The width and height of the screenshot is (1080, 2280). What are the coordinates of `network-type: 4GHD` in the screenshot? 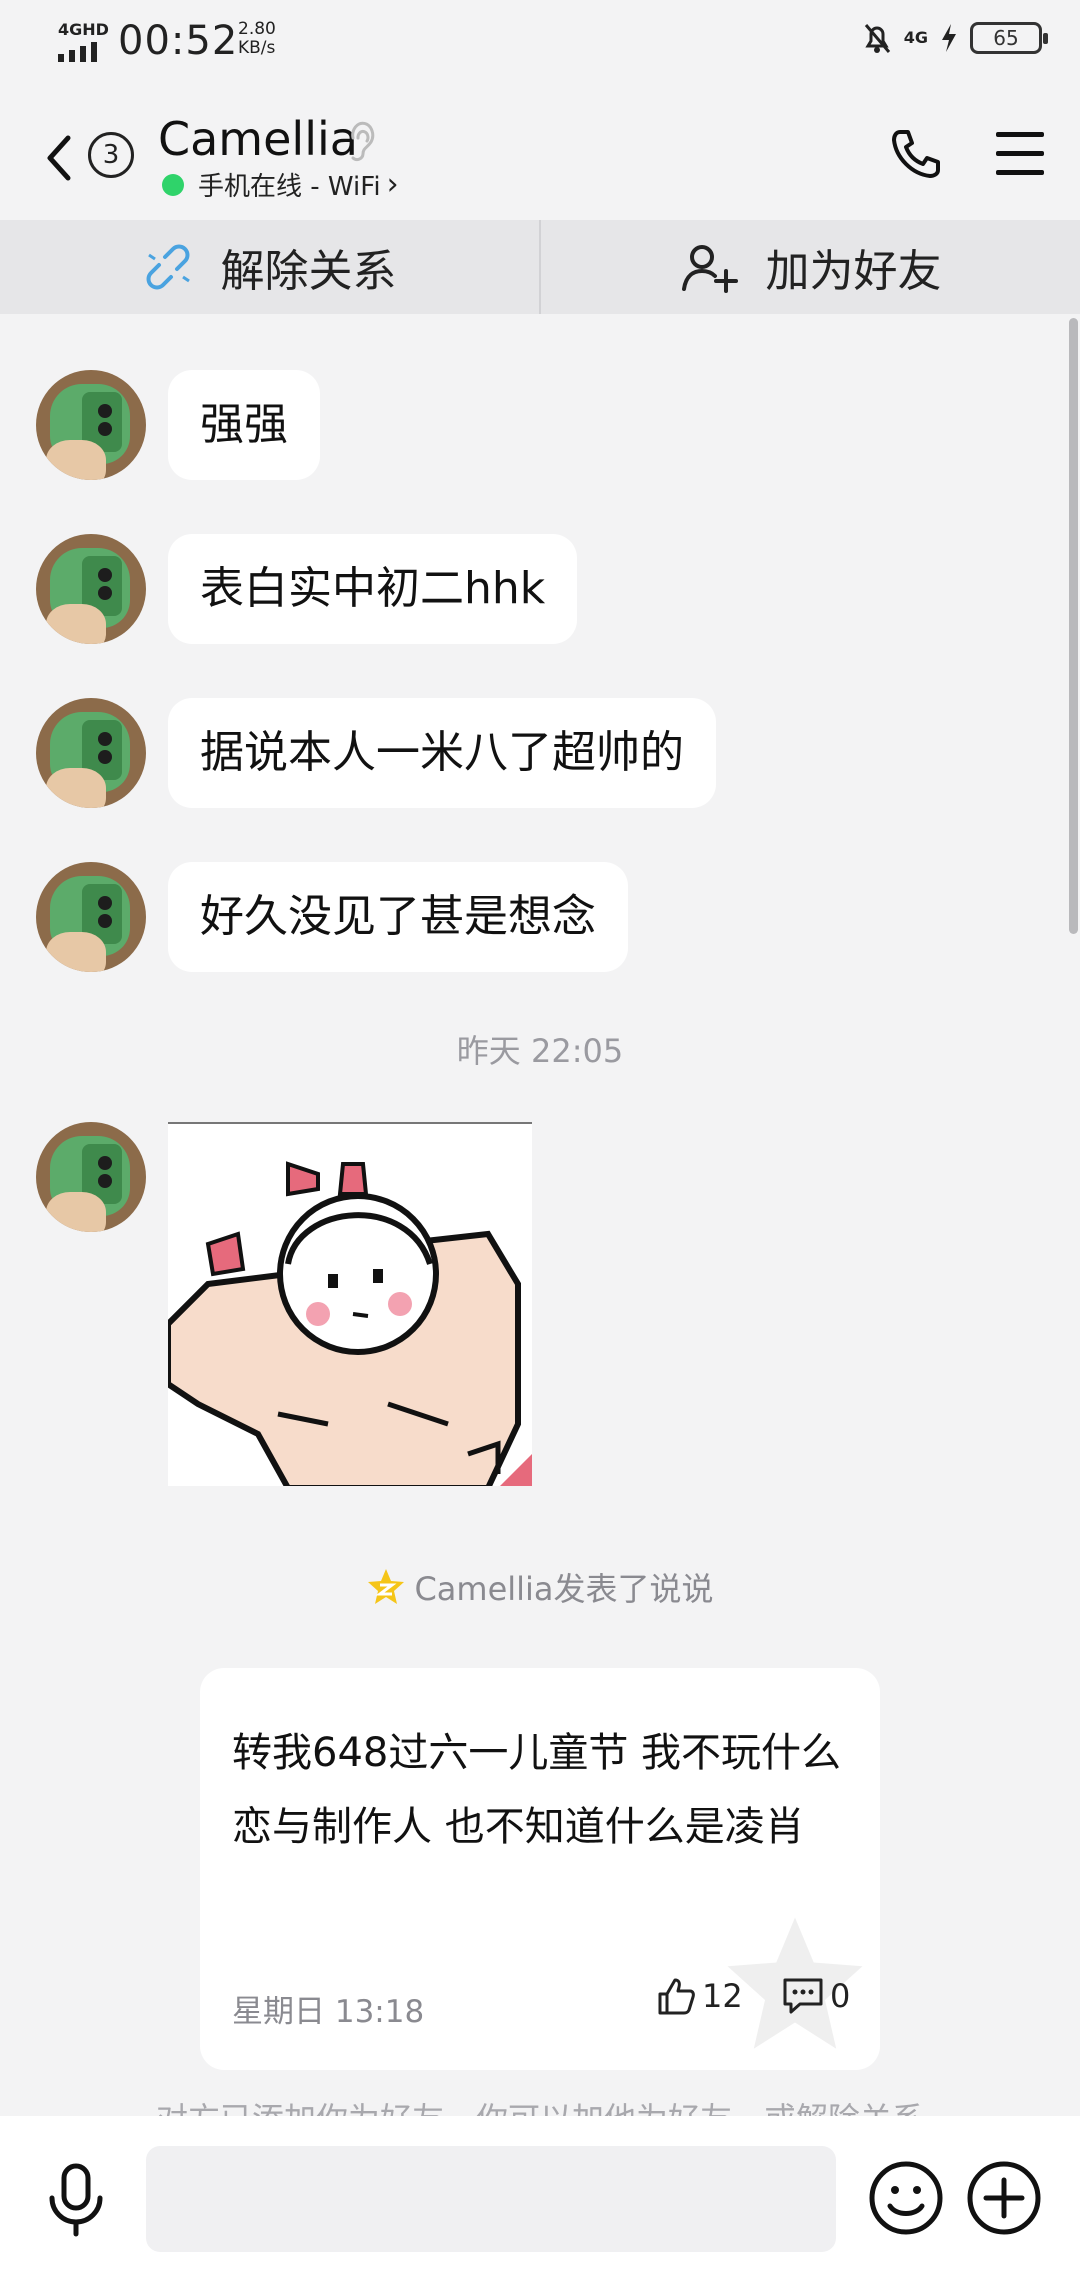 It's located at (83, 29).